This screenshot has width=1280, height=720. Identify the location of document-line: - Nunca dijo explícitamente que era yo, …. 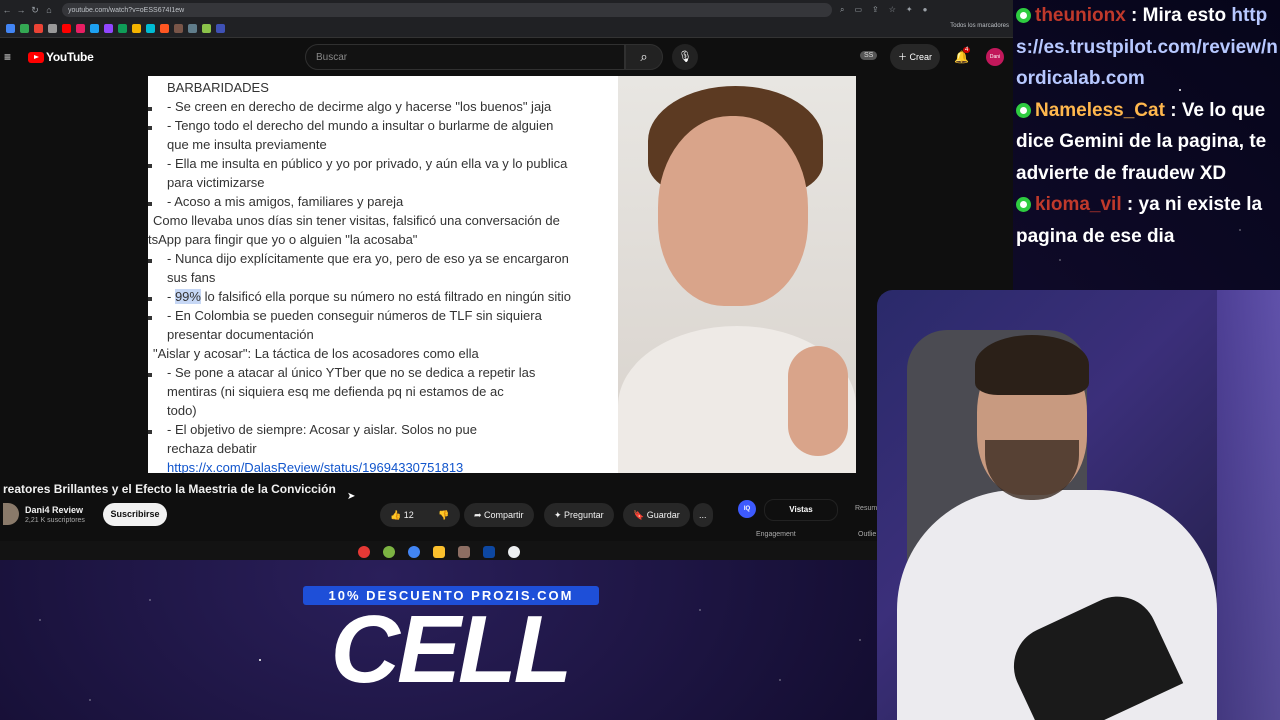
(368, 258).